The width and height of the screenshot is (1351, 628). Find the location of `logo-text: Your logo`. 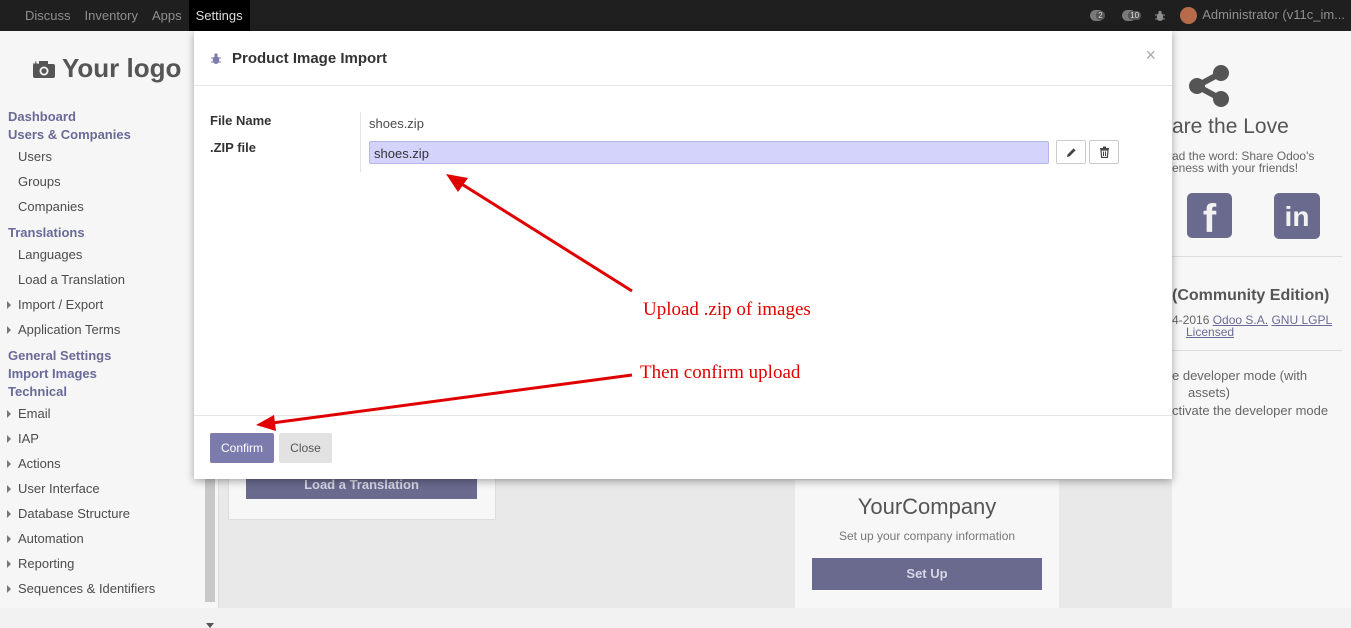

logo-text: Your logo is located at coordinates (122, 68).